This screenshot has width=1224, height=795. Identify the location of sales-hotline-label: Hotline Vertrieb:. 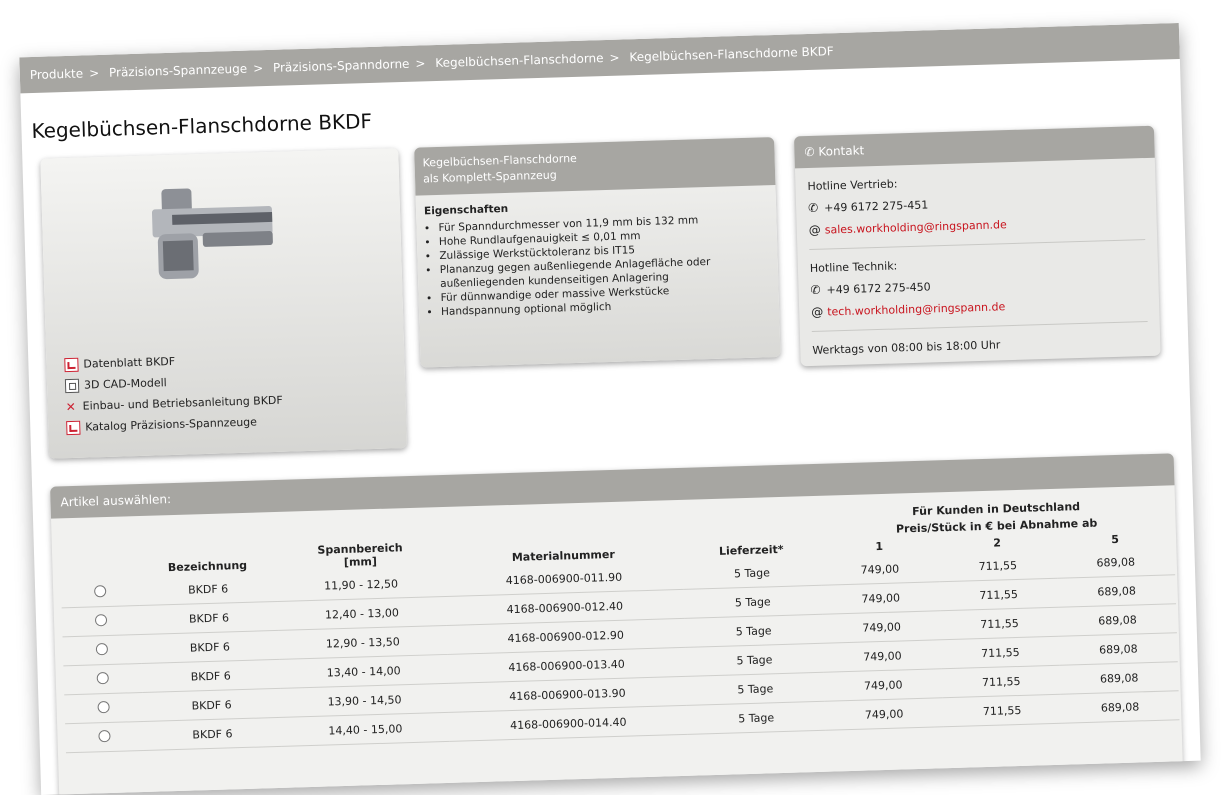
(852, 185).